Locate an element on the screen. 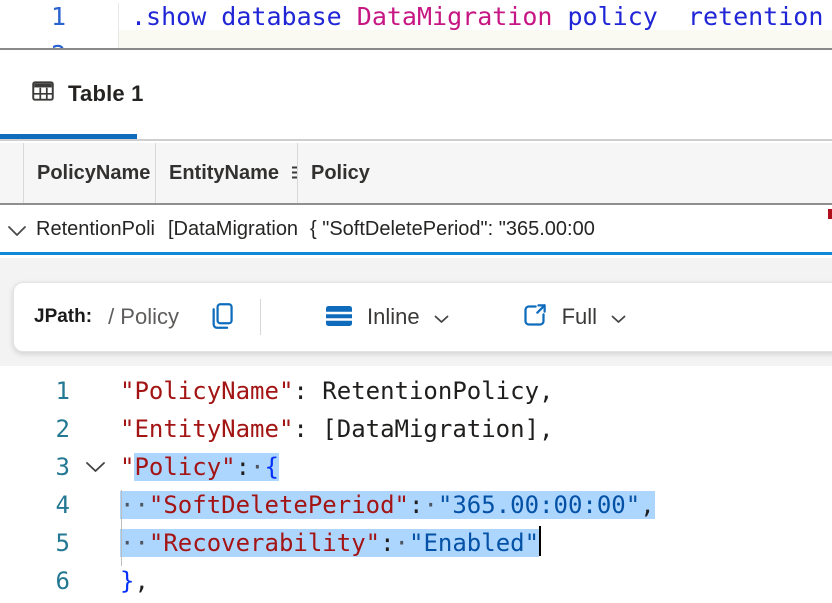 Image resolution: width=832 pixels, height=603 pixels. text-cursor is located at coordinates (540, 541).